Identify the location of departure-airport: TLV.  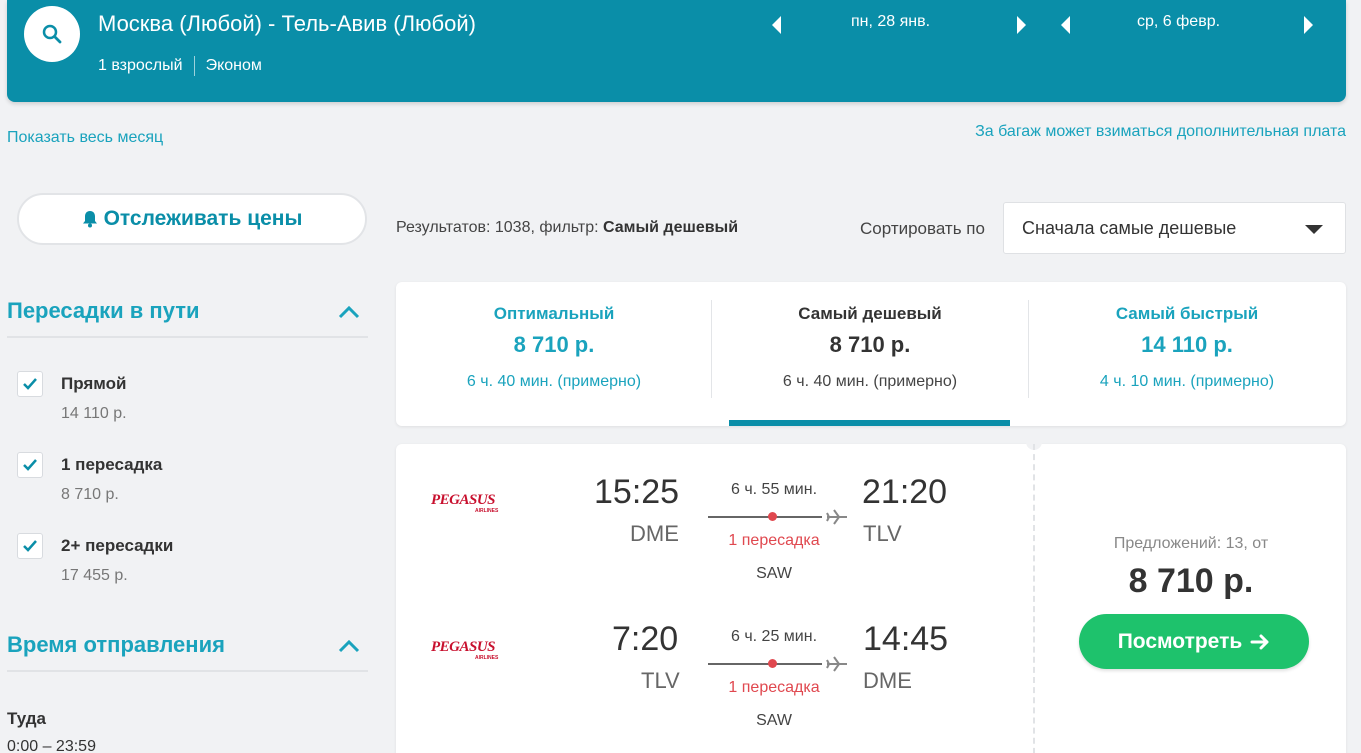
(660, 680).